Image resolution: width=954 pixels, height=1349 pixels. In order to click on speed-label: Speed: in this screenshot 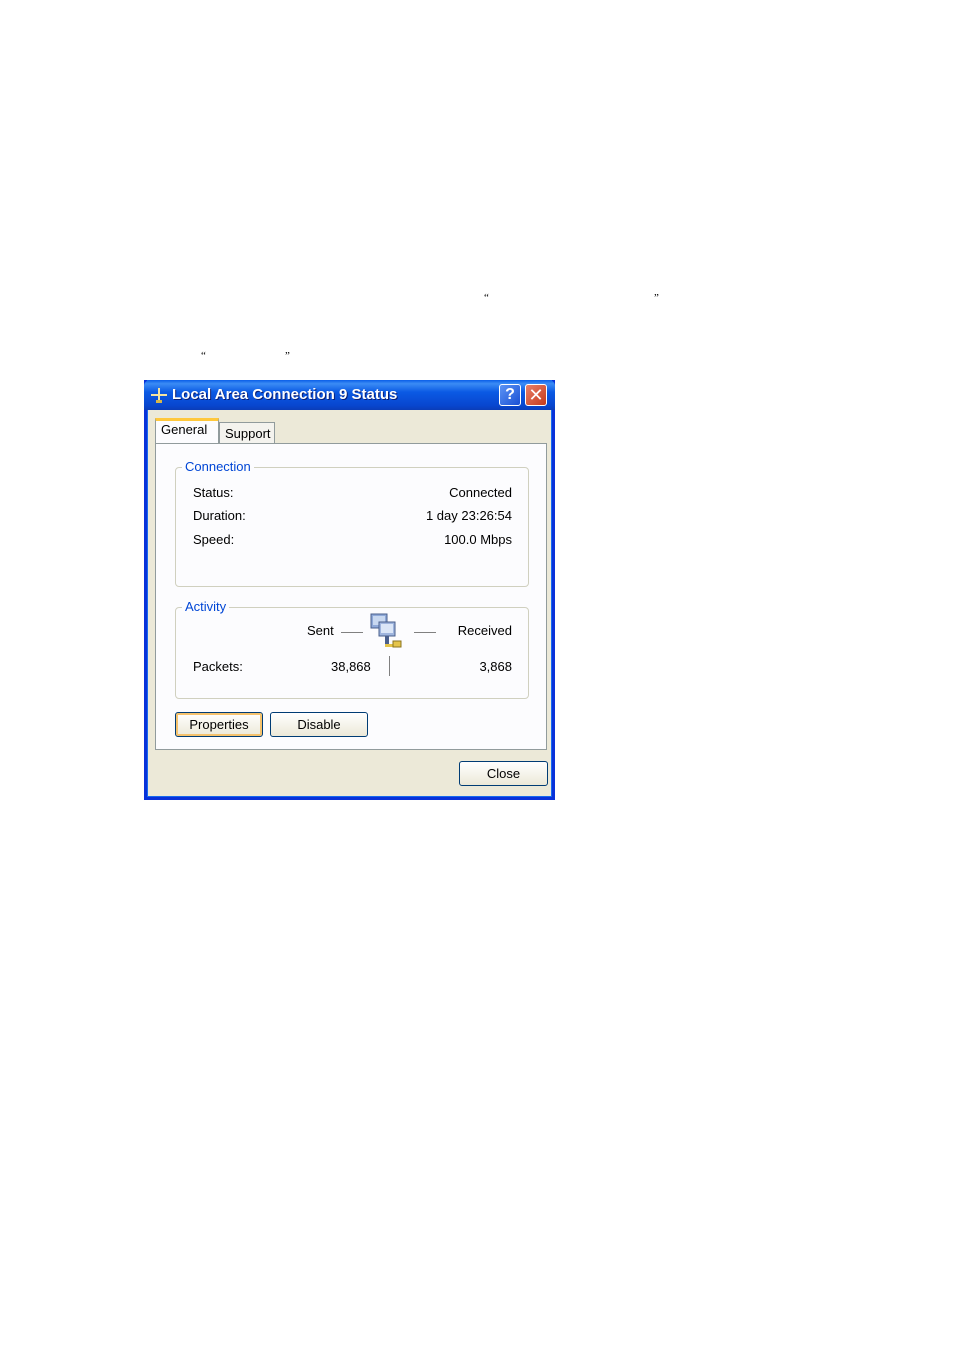, I will do `click(214, 539)`.